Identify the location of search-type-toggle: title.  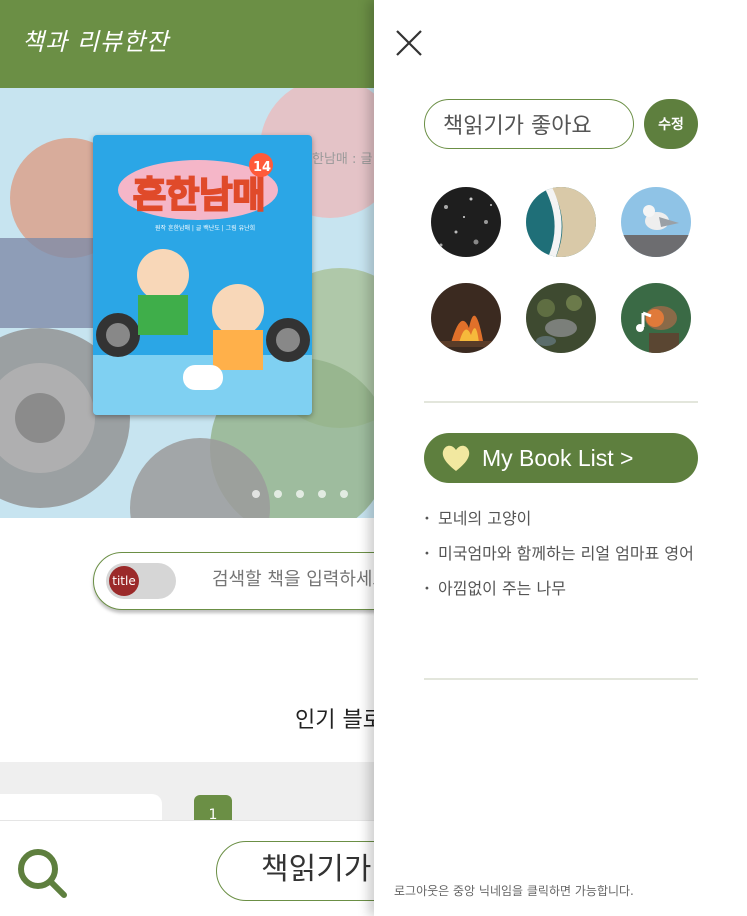
(141, 581).